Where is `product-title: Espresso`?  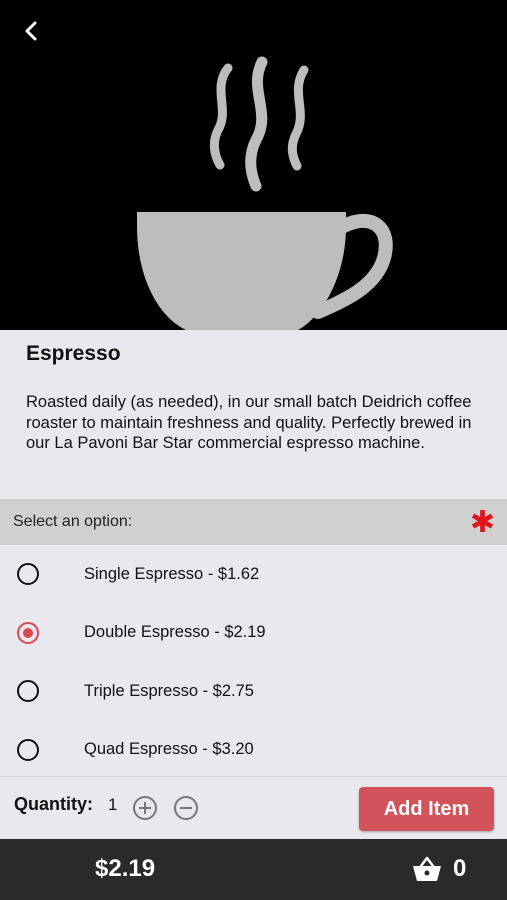
product-title: Espresso is located at coordinates (73, 353).